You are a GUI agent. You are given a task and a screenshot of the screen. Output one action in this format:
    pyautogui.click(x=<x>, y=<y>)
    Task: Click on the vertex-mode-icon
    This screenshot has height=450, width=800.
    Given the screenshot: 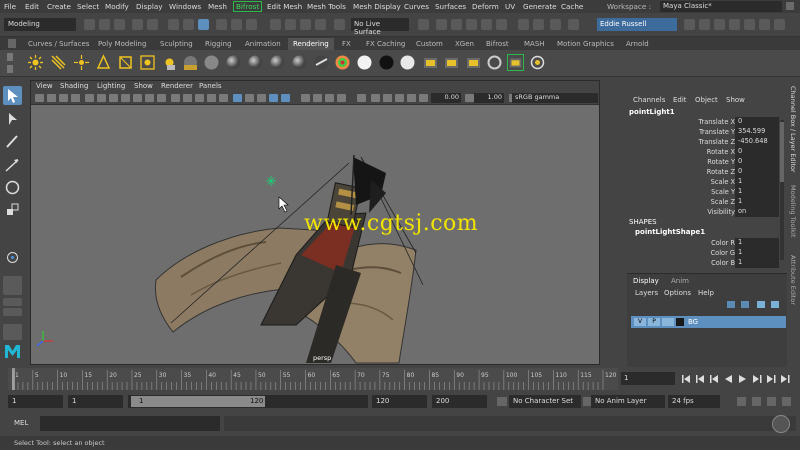 What is the action you would take?
    pyautogui.click(x=221, y=24)
    